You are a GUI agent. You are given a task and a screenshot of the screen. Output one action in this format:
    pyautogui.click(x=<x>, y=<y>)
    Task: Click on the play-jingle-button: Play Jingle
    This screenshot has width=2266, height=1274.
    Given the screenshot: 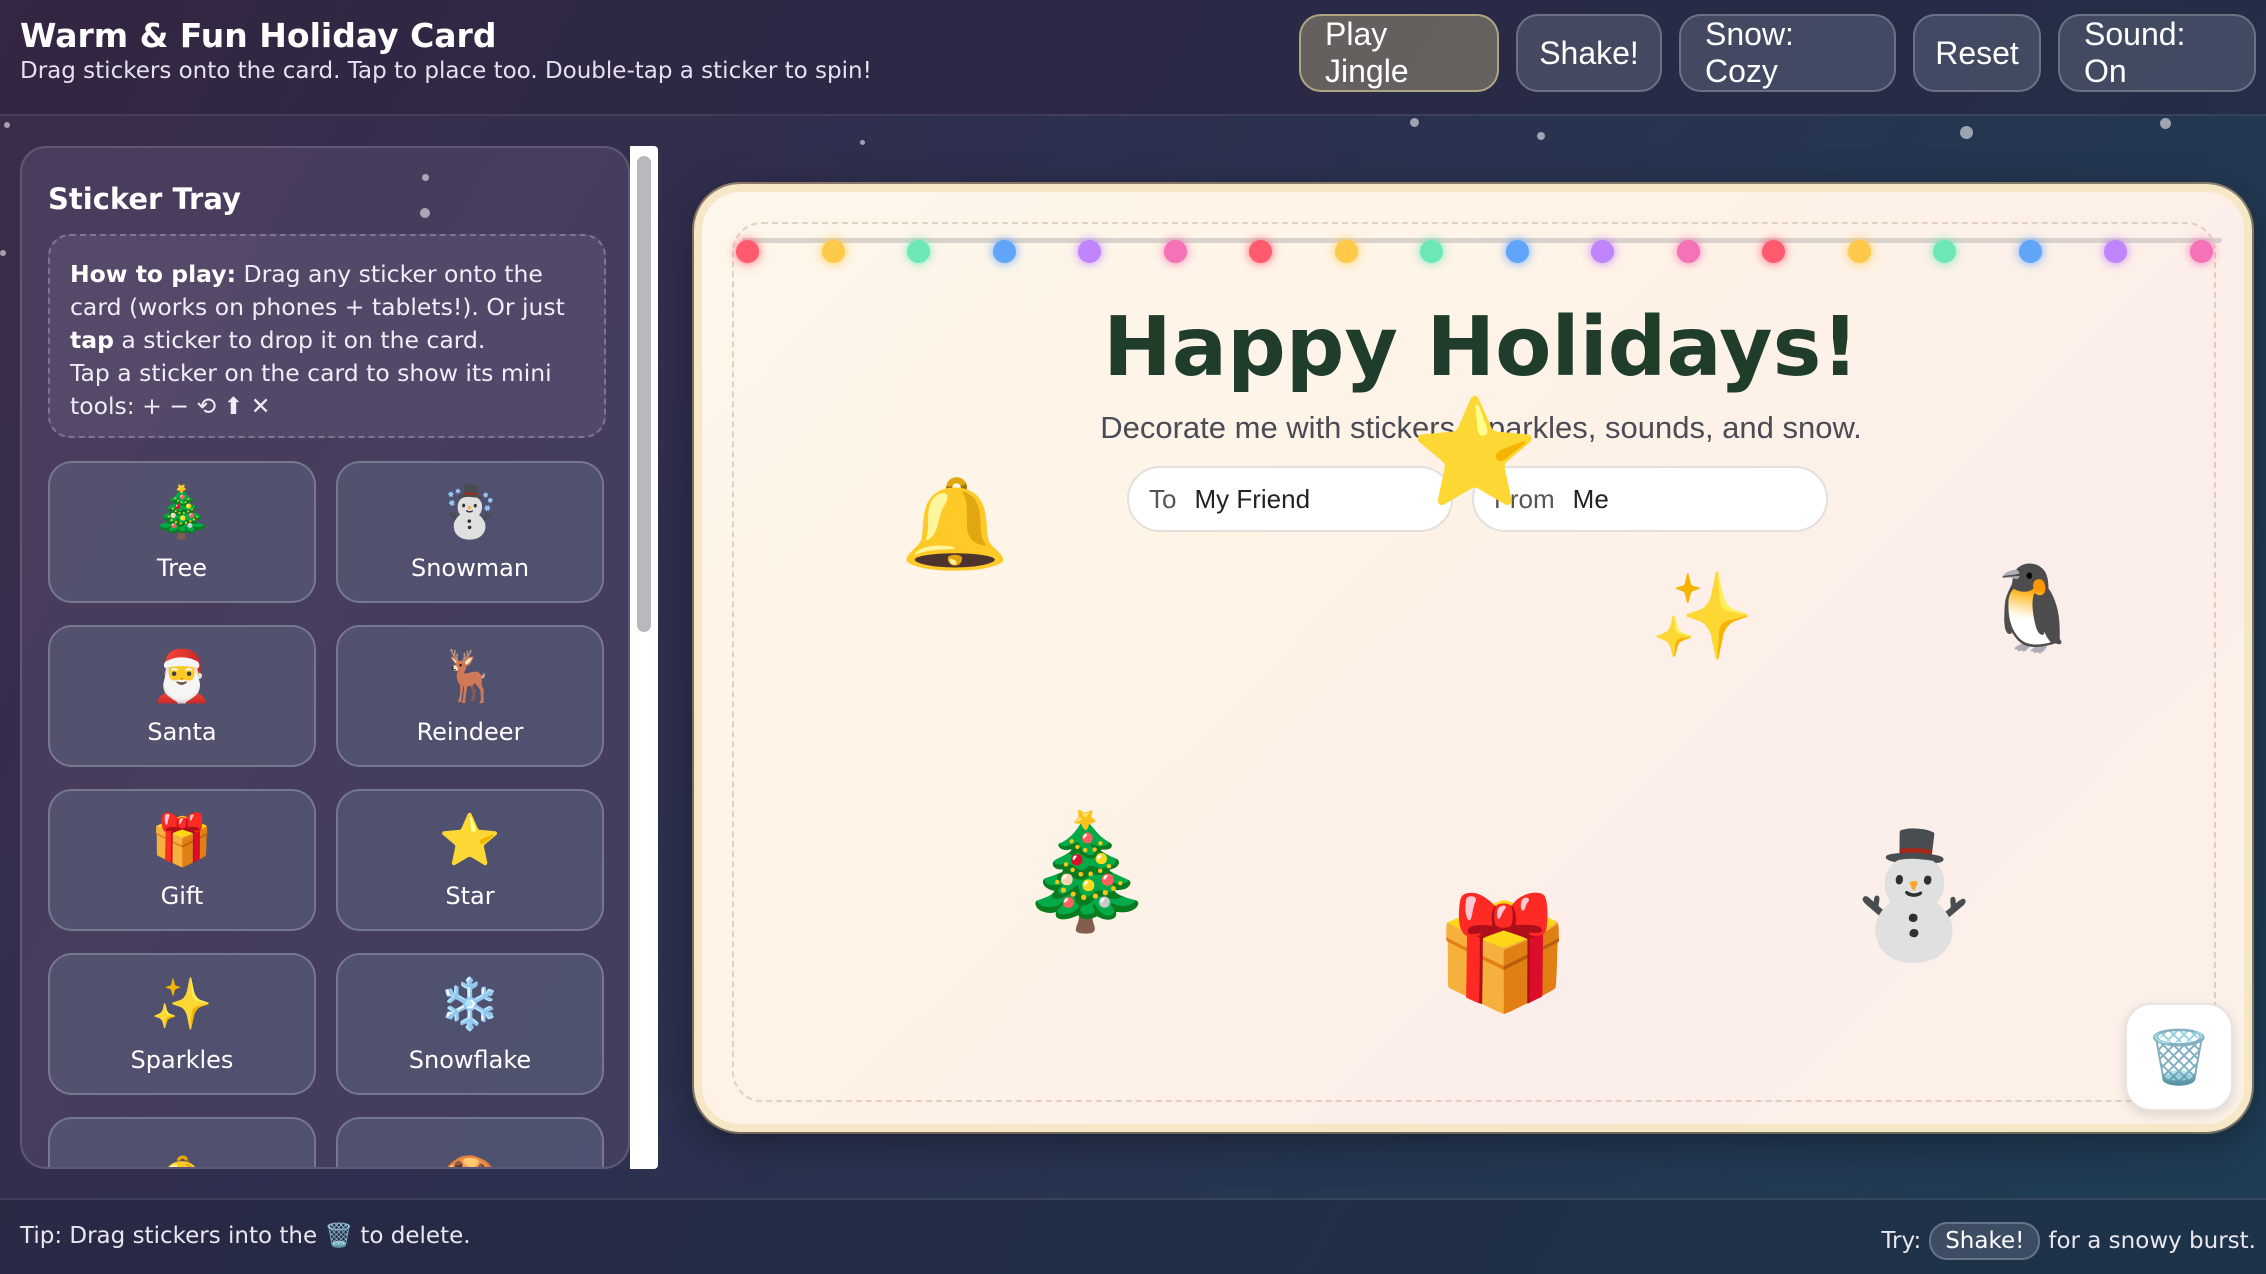 What is the action you would take?
    pyautogui.click(x=1399, y=53)
    